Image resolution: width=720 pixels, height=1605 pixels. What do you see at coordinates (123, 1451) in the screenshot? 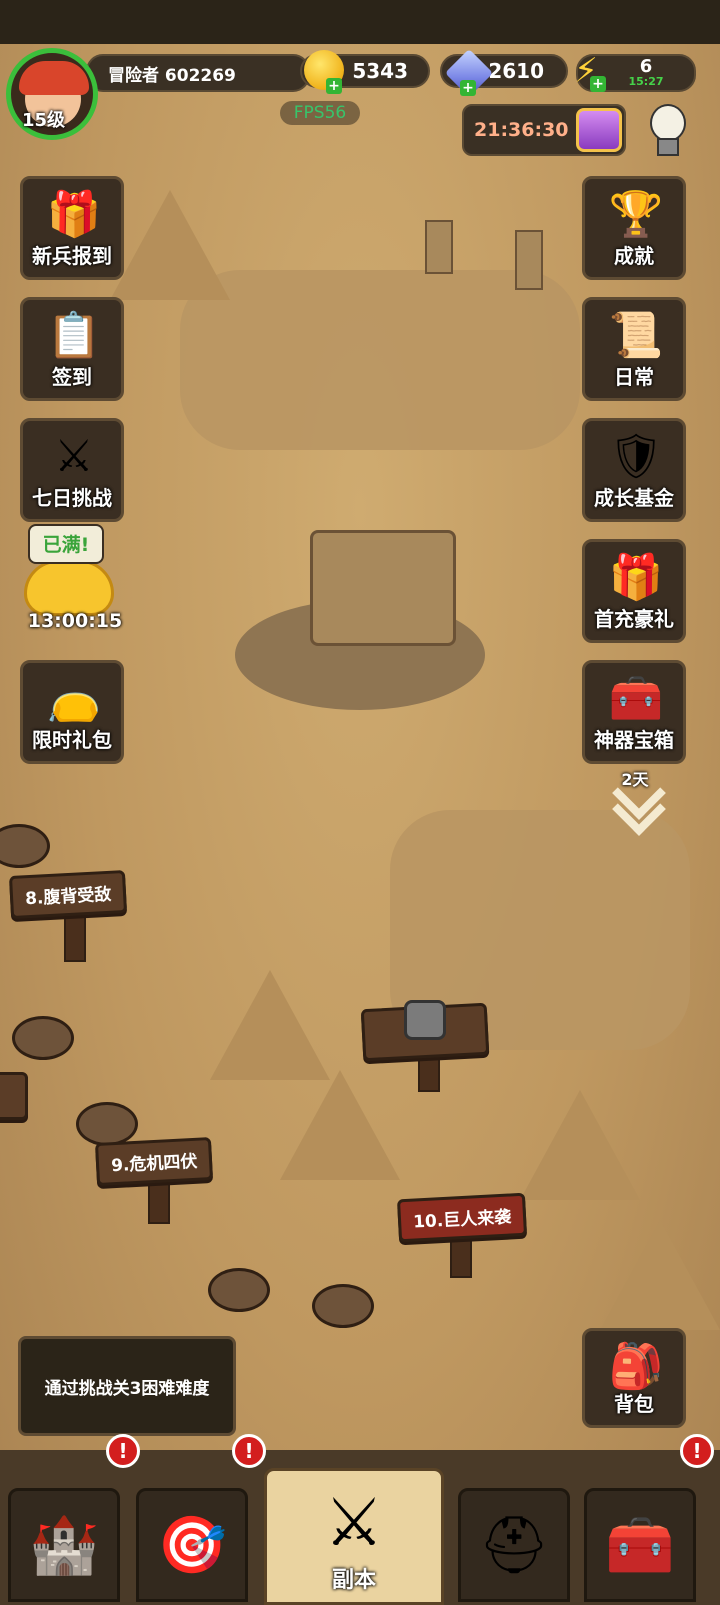
I see `tab-tower-badge: !` at bounding box center [123, 1451].